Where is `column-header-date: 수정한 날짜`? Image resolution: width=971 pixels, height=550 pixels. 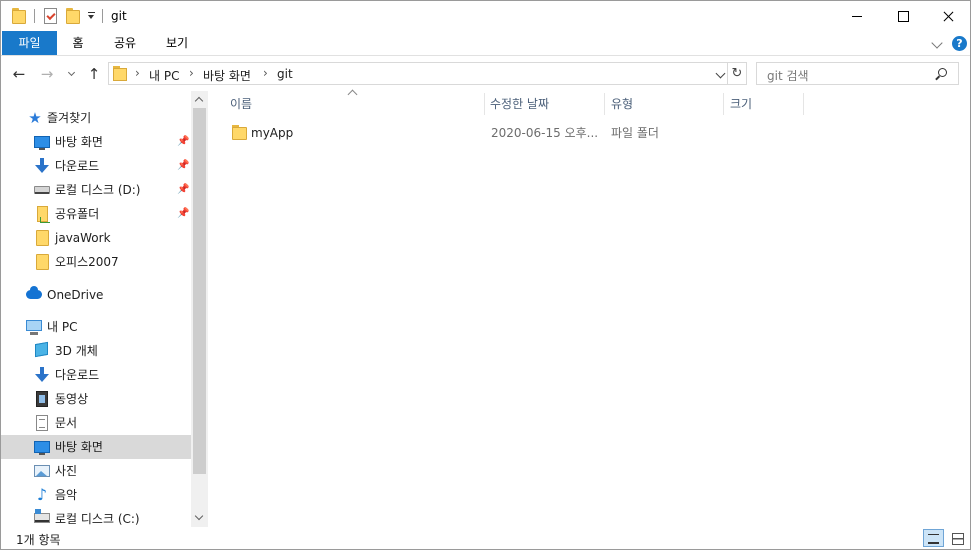 column-header-date: 수정한 날짜 is located at coordinates (545, 104).